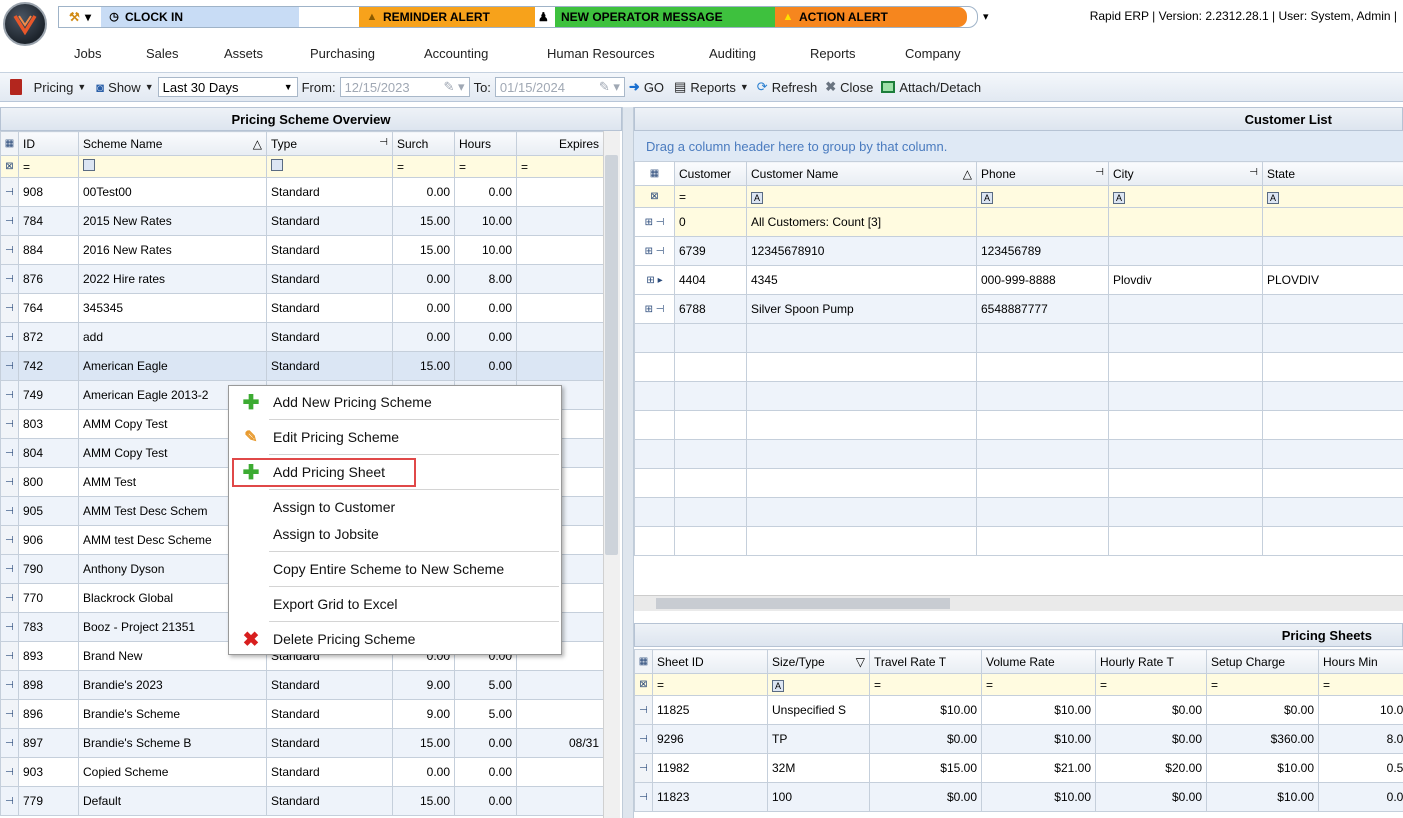 This screenshot has height=818, width=1403. Describe the element at coordinates (48, 424) in the screenshot. I see `cell-id: 803` at that location.